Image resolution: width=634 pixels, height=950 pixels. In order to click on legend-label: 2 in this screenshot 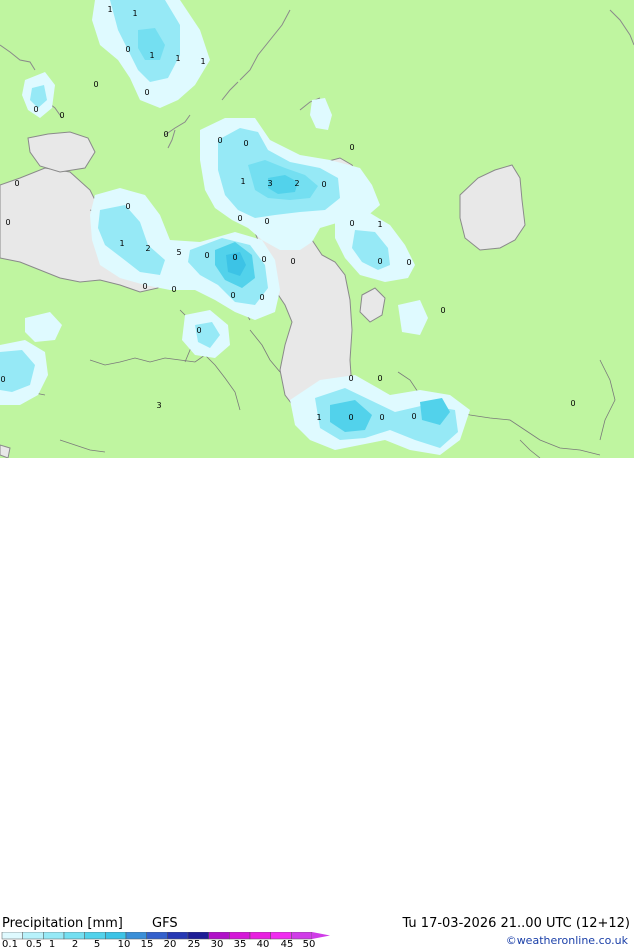, I will do `click(75, 944)`.